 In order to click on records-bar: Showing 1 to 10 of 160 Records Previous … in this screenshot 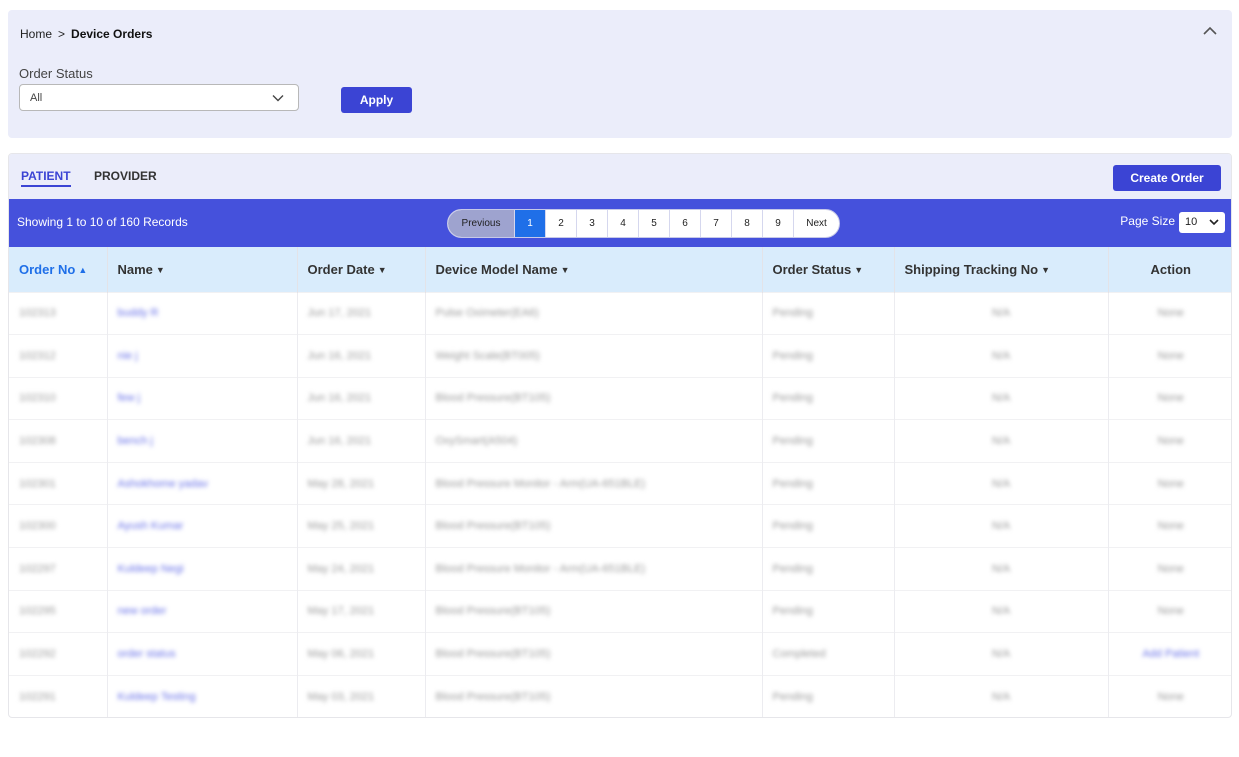, I will do `click(620, 223)`.